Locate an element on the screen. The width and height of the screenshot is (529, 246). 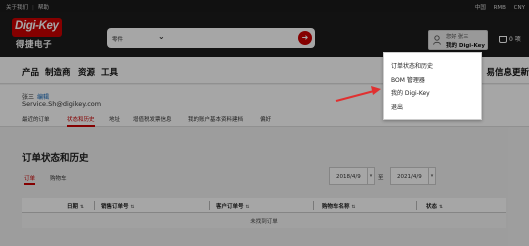
account-greeting: 您好 张三 is located at coordinates (457, 37).